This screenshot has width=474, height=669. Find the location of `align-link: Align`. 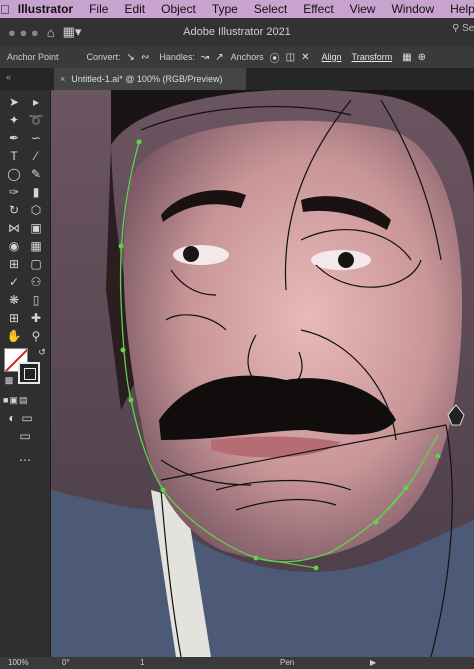

align-link: Align is located at coordinates (332, 57).